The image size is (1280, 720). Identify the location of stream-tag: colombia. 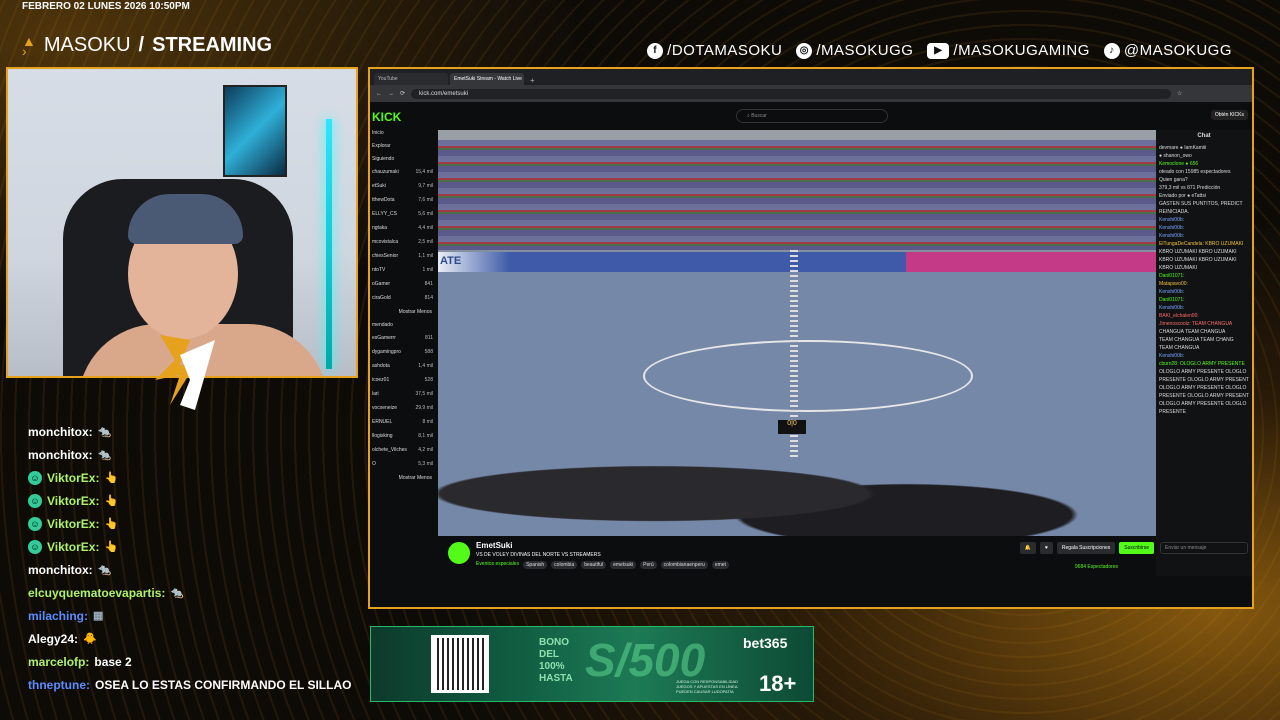
(564, 565).